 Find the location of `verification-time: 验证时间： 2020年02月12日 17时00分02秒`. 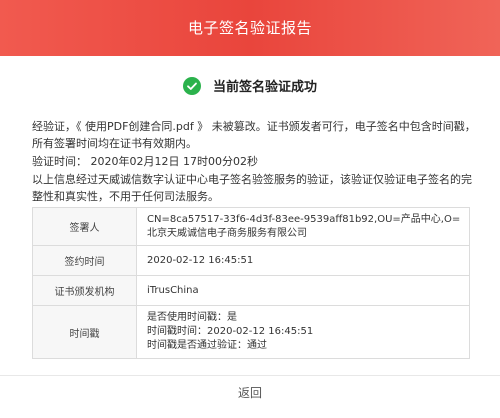

verification-time: 验证时间： 2020年02月12日 17时00分02秒 is located at coordinates (145, 161).